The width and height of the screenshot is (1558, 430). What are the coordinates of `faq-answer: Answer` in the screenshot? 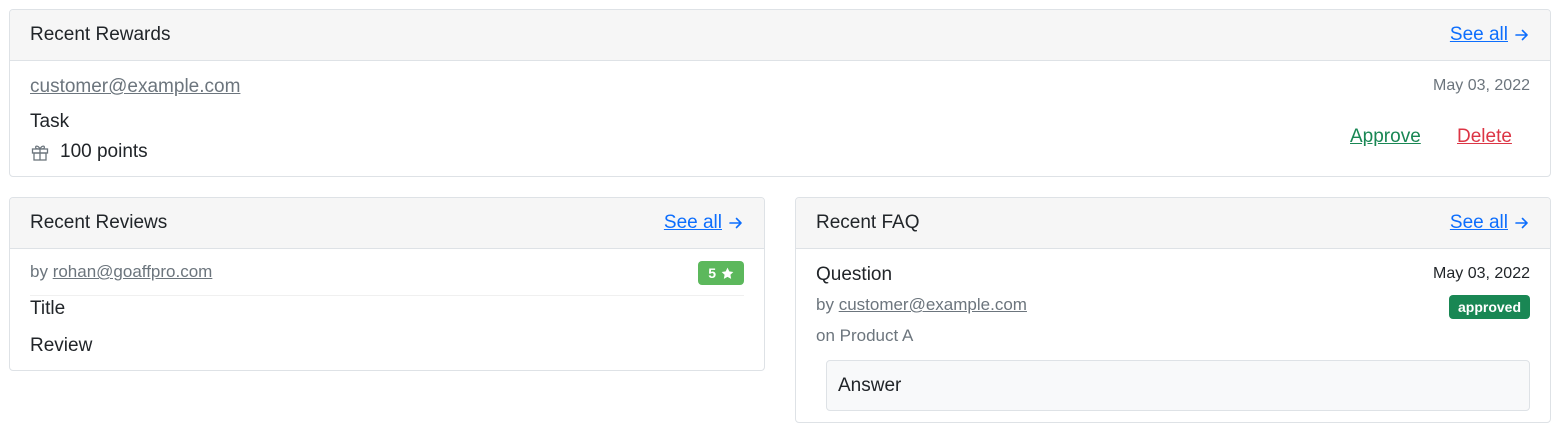 It's located at (870, 385).